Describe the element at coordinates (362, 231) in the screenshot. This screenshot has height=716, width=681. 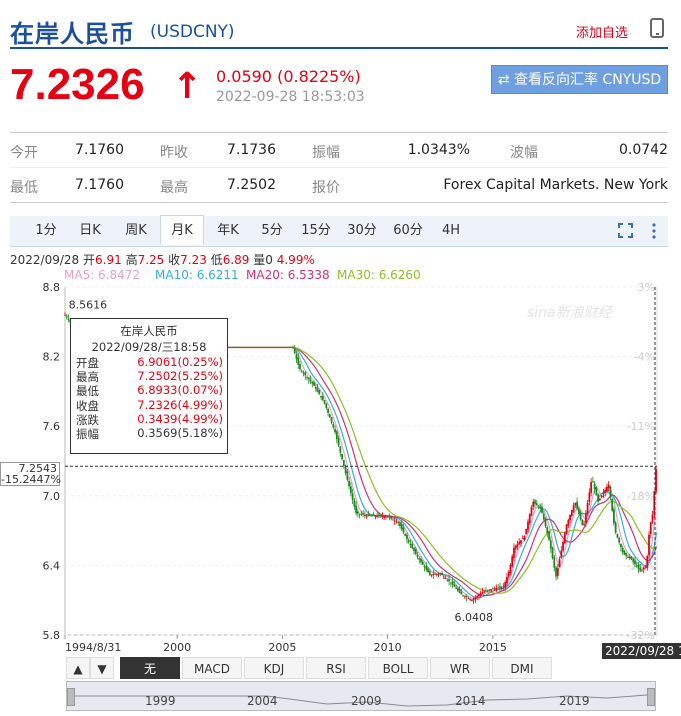
I see `tab-30min: 30分` at that location.